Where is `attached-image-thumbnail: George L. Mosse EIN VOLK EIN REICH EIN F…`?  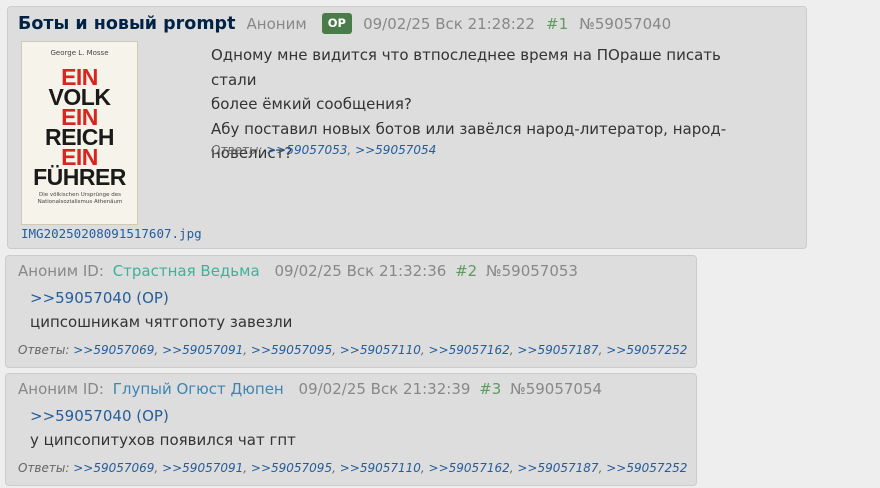 attached-image-thumbnail: George L. Mosse EIN VOLK EIN REICH EIN F… is located at coordinates (79, 133).